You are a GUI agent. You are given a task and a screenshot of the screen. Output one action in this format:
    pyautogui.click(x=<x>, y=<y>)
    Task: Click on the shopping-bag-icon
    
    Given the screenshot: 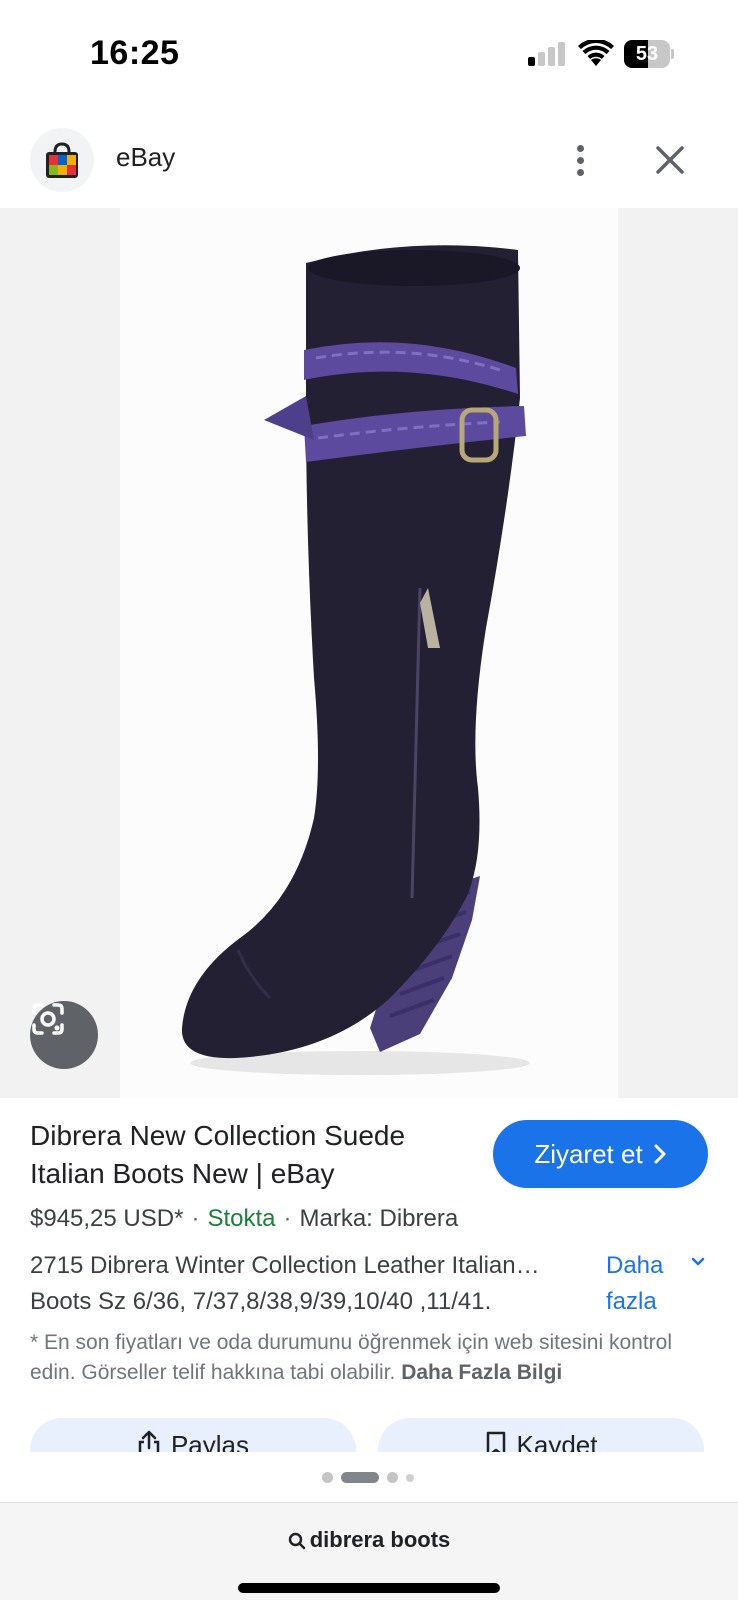 What is the action you would take?
    pyautogui.click(x=62, y=160)
    